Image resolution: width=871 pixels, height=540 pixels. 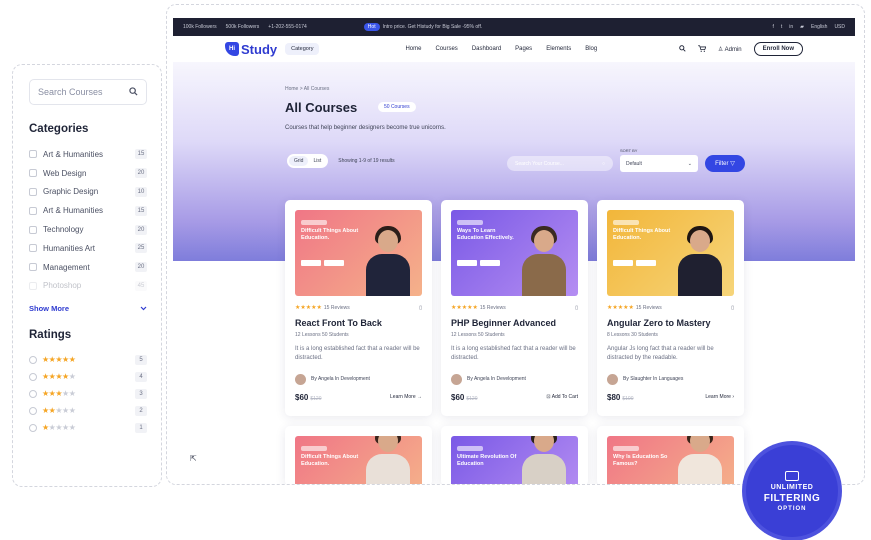 I want to click on sort-select: Default ⌄, so click(x=659, y=163).